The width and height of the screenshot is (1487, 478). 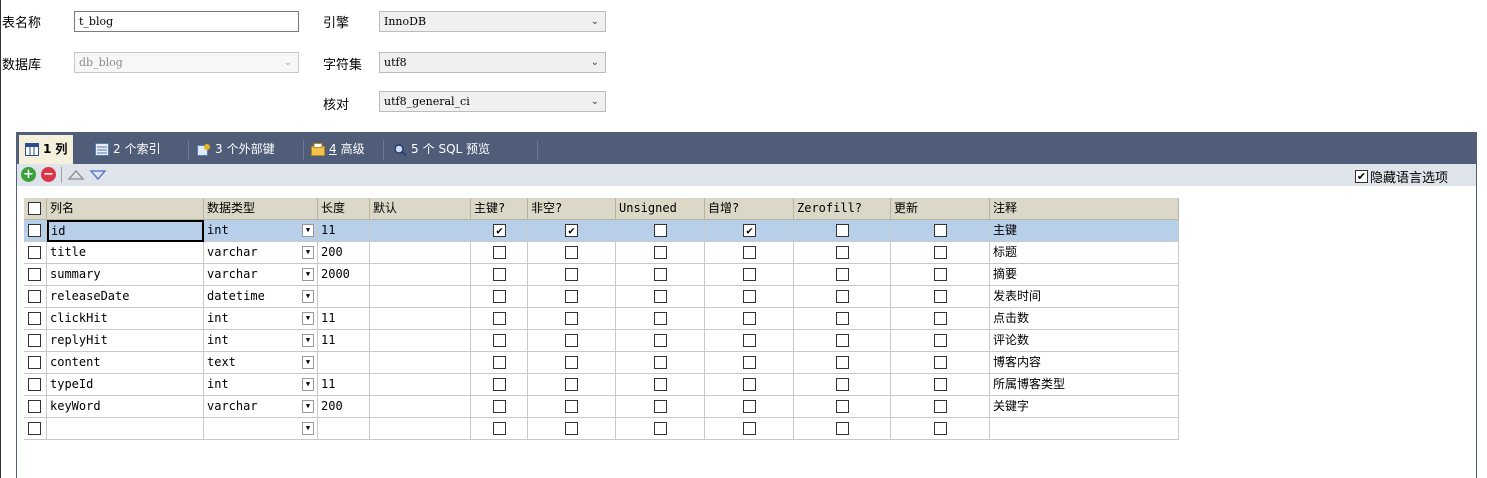 What do you see at coordinates (492, 21) in the screenshot?
I see `engine-select: InnoDB ⌄` at bounding box center [492, 21].